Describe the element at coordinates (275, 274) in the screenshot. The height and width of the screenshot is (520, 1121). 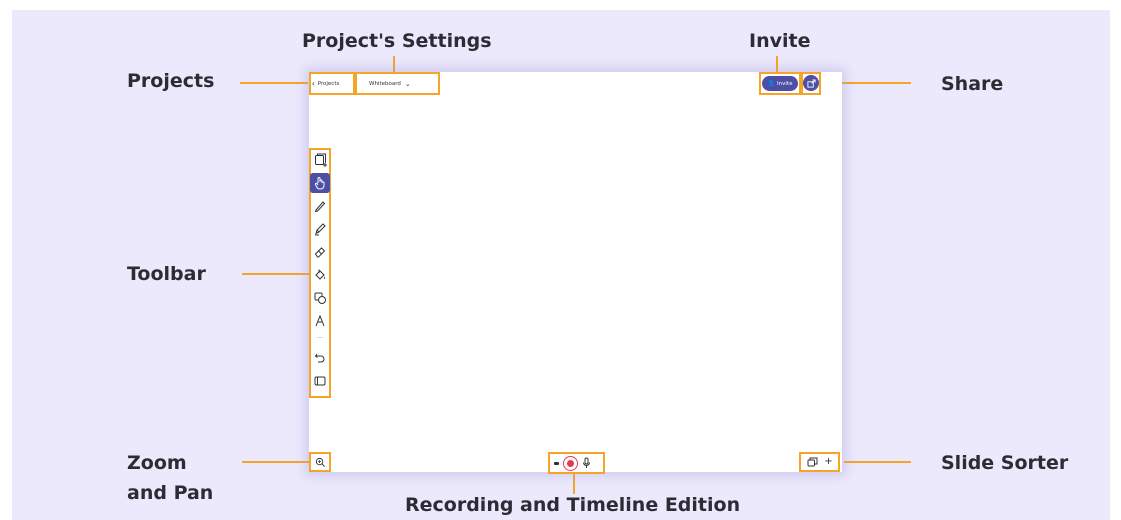
I see `leader-toolbar` at that location.